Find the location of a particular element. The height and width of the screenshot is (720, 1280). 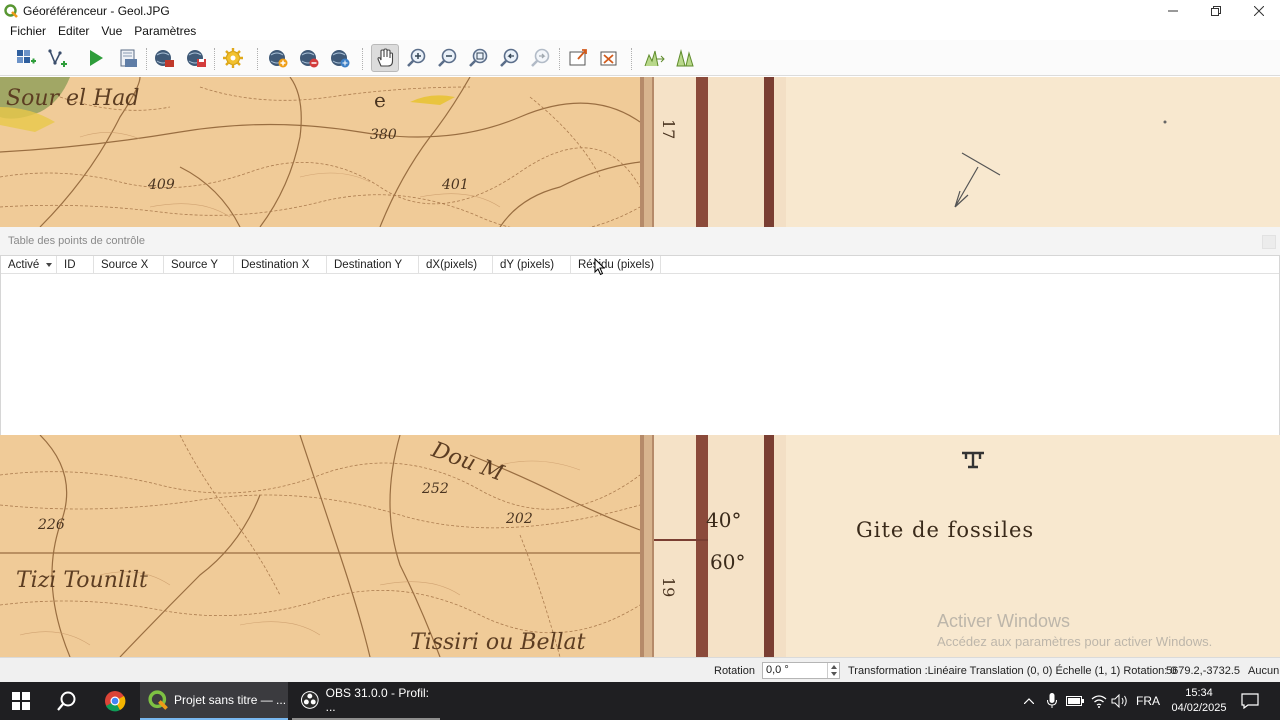

restore-button is located at coordinates (1215, 11).